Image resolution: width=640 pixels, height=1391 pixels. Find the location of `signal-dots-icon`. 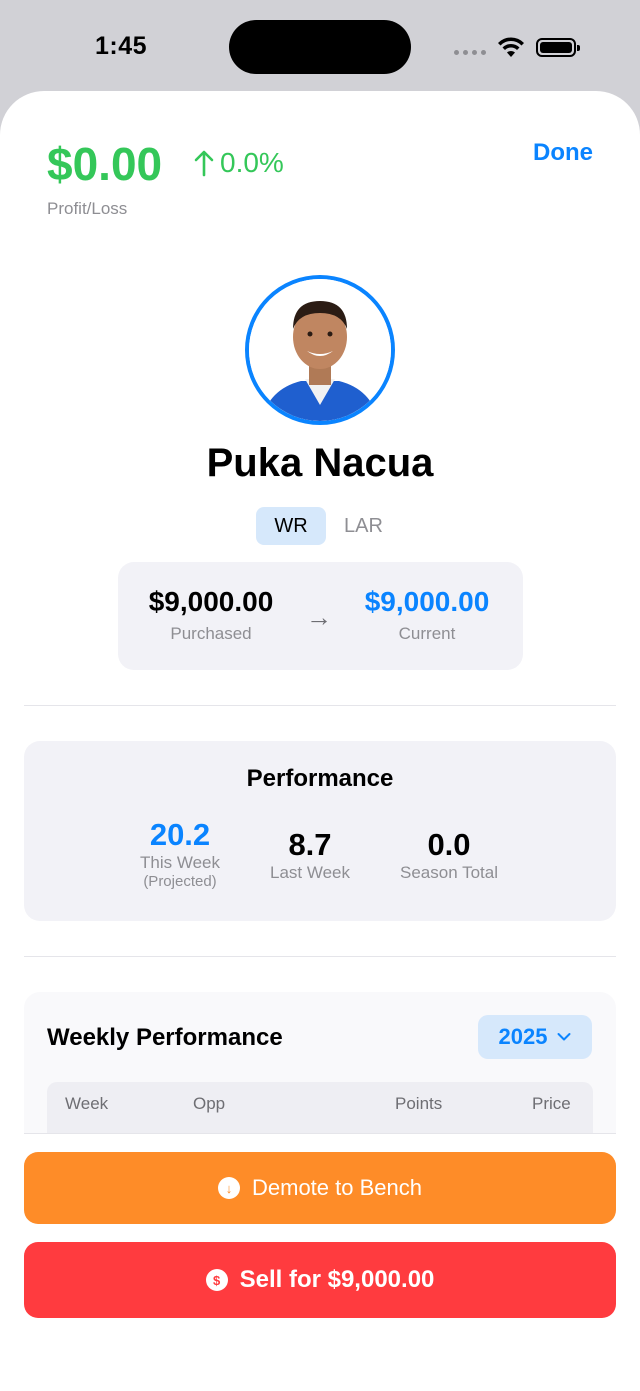

signal-dots-icon is located at coordinates (470, 52).